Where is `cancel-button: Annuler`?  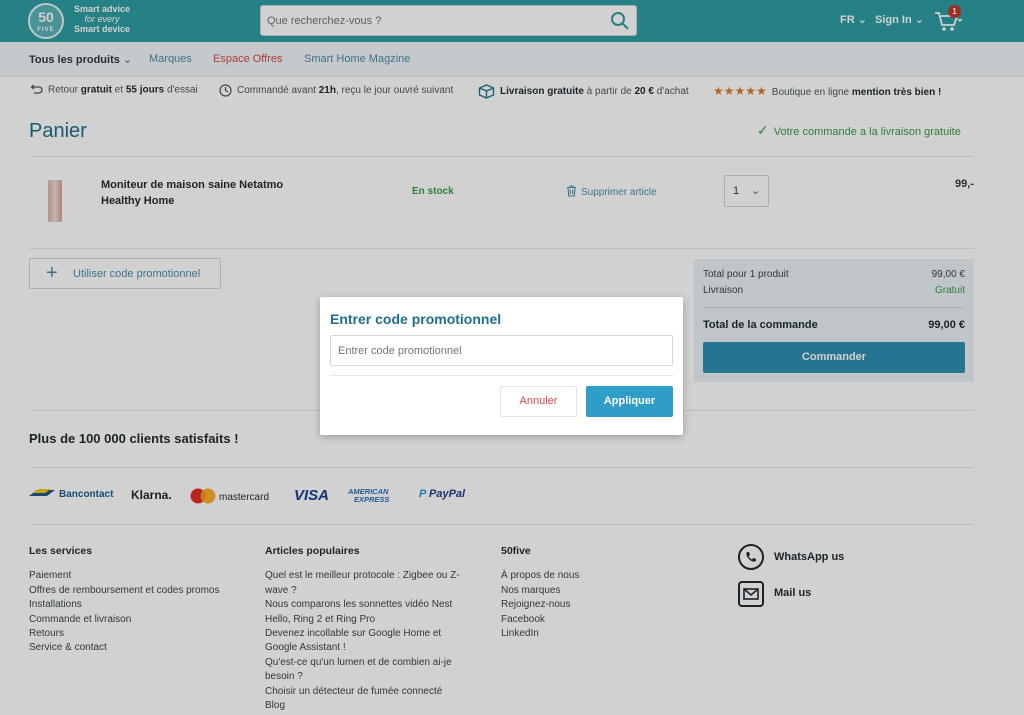 cancel-button: Annuler is located at coordinates (538, 401).